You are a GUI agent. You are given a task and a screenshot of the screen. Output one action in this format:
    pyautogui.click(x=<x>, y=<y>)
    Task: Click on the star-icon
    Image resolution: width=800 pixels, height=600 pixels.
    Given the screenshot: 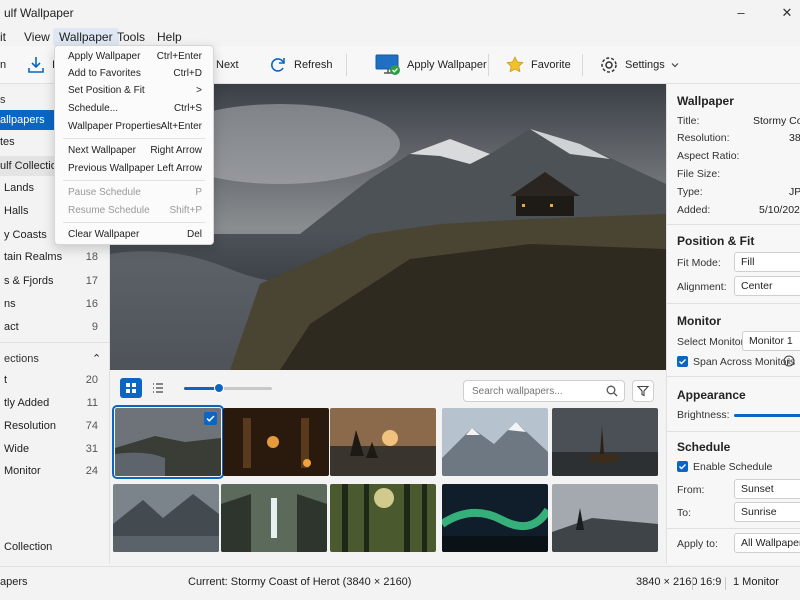 What is the action you would take?
    pyautogui.click(x=515, y=64)
    